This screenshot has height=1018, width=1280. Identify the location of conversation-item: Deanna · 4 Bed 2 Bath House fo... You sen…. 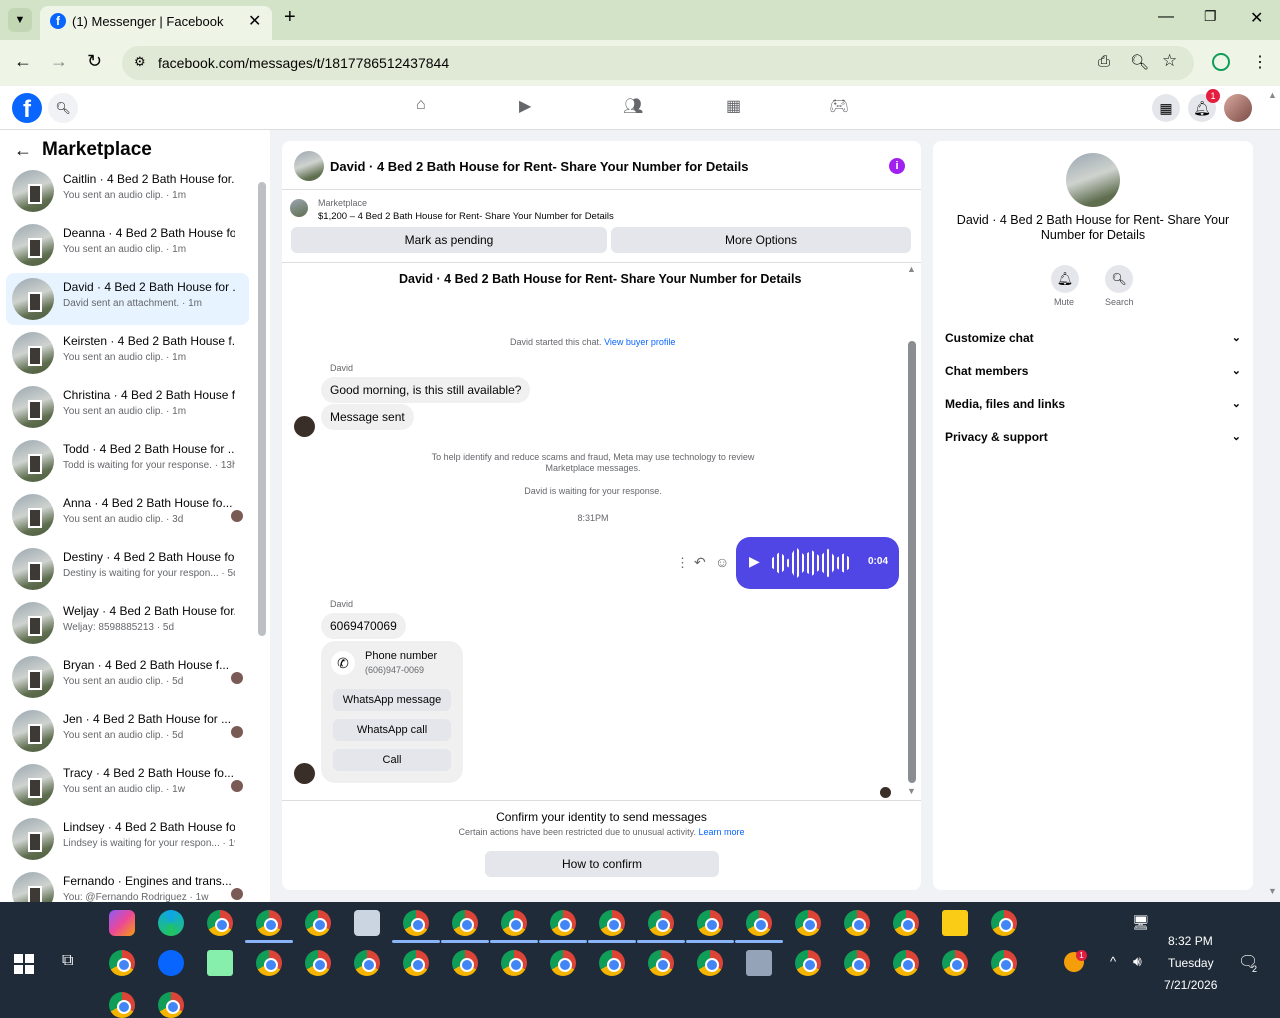
(127, 245).